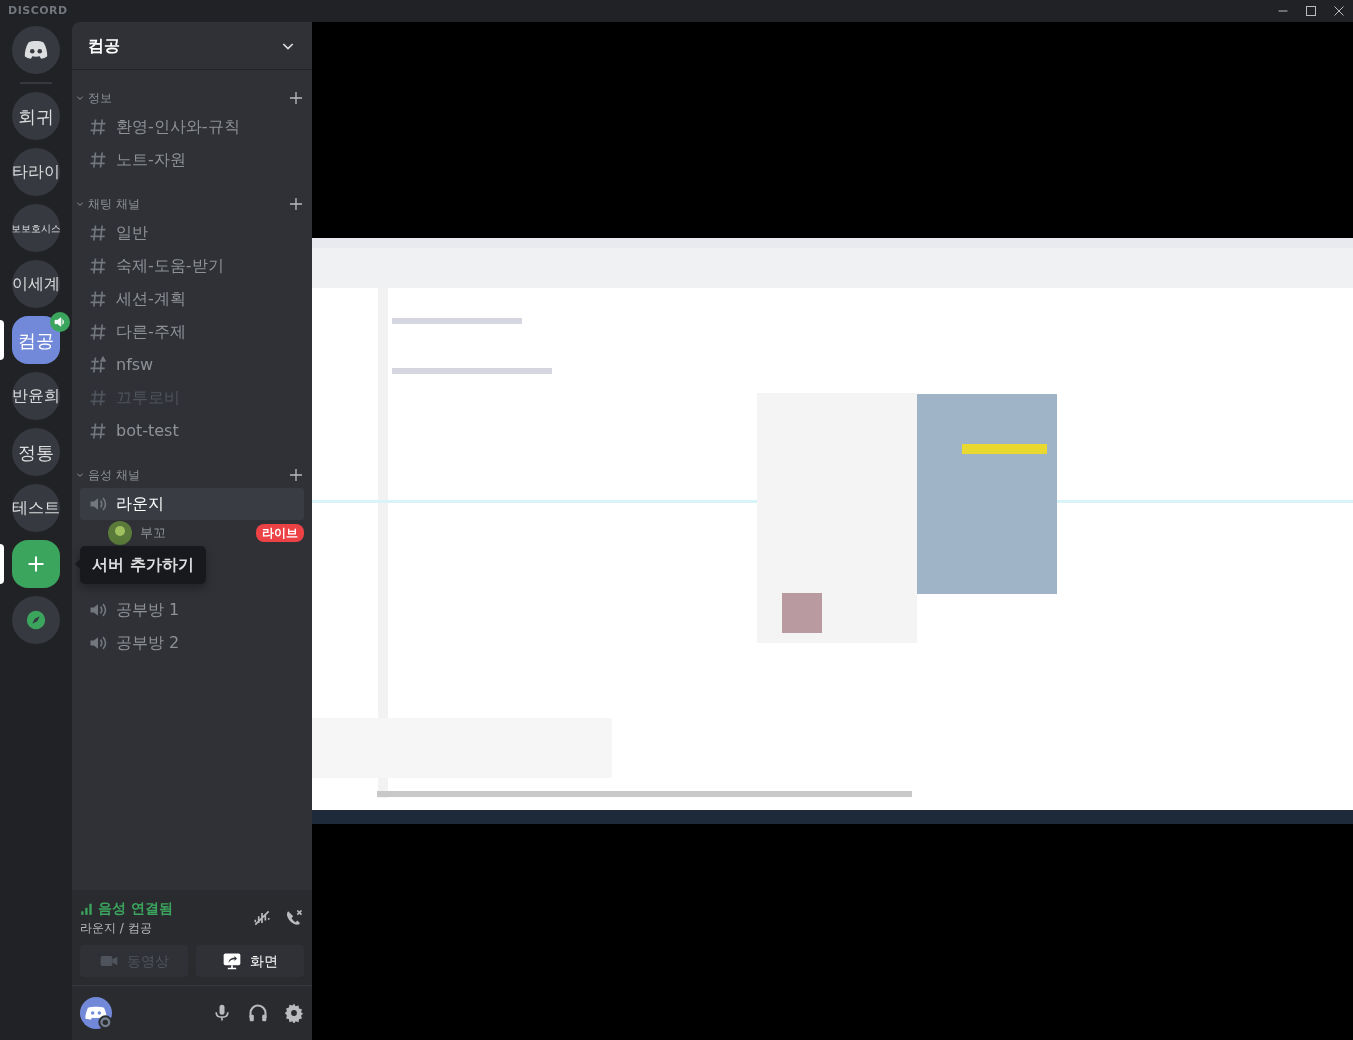  I want to click on signal-icon, so click(87, 908).